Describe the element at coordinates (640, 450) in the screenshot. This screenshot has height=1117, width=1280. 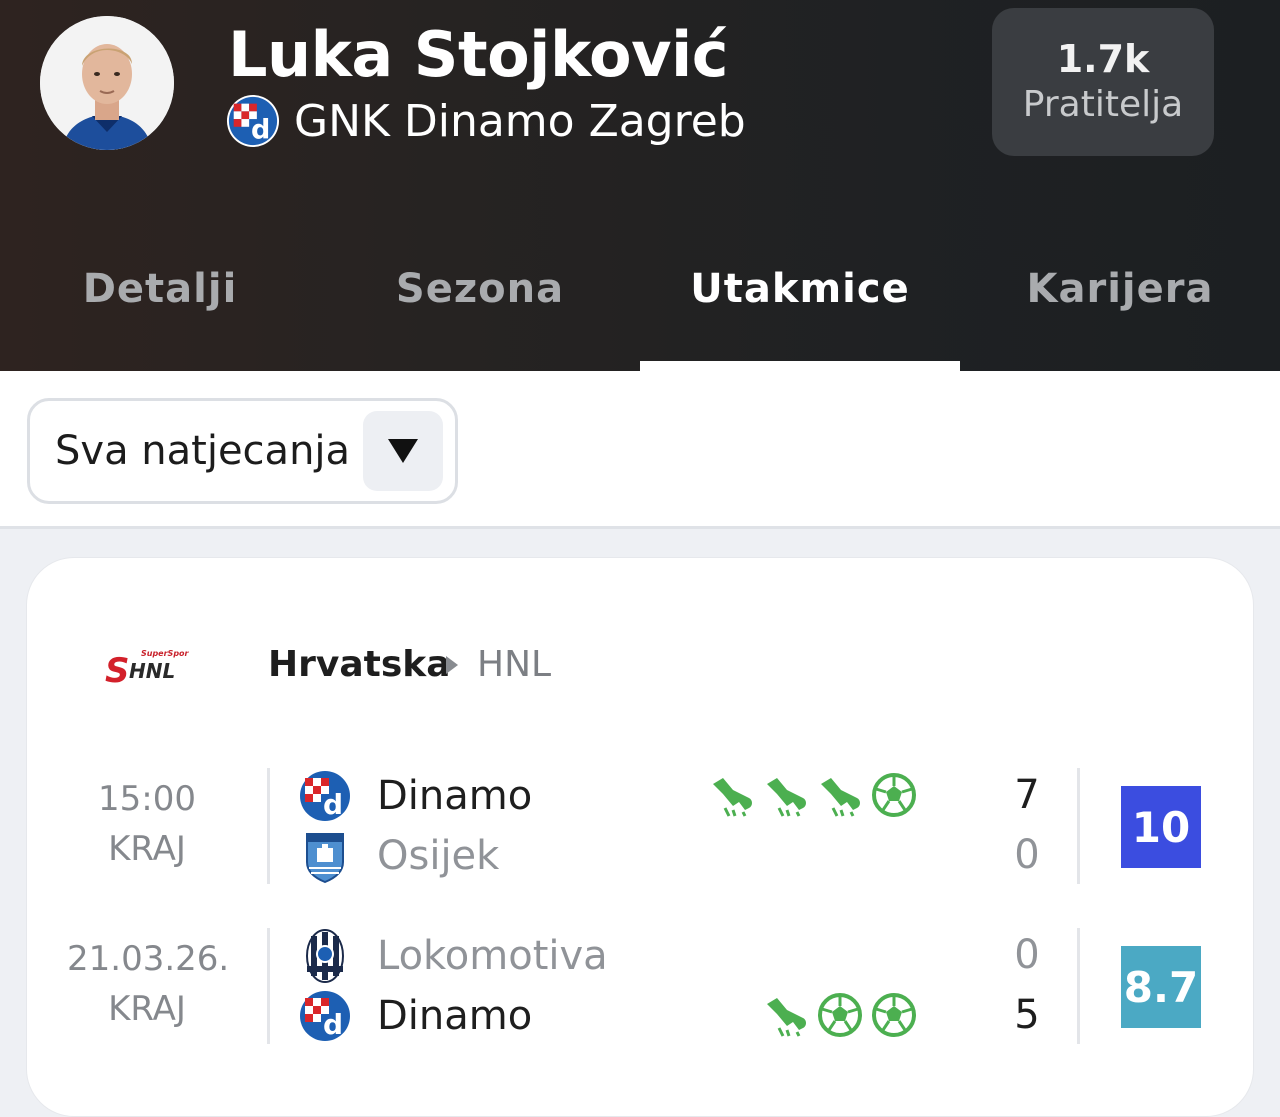
I see `filter-bar: Sva natjecanja` at that location.